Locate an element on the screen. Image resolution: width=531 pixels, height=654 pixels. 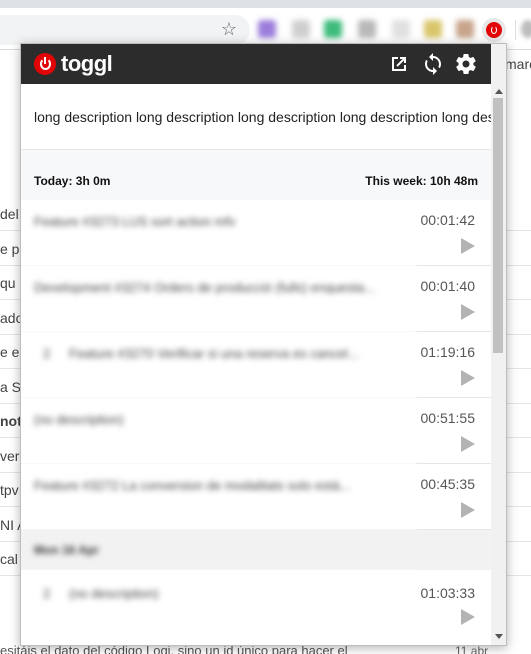
open-external-icon is located at coordinates (399, 64).